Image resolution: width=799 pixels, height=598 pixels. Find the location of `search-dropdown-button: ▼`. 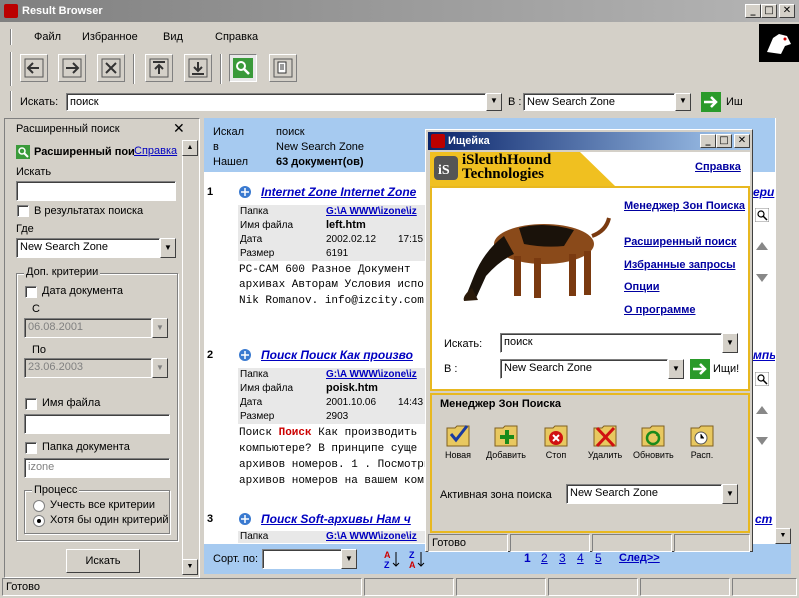

search-dropdown-button: ▼ is located at coordinates (494, 102).